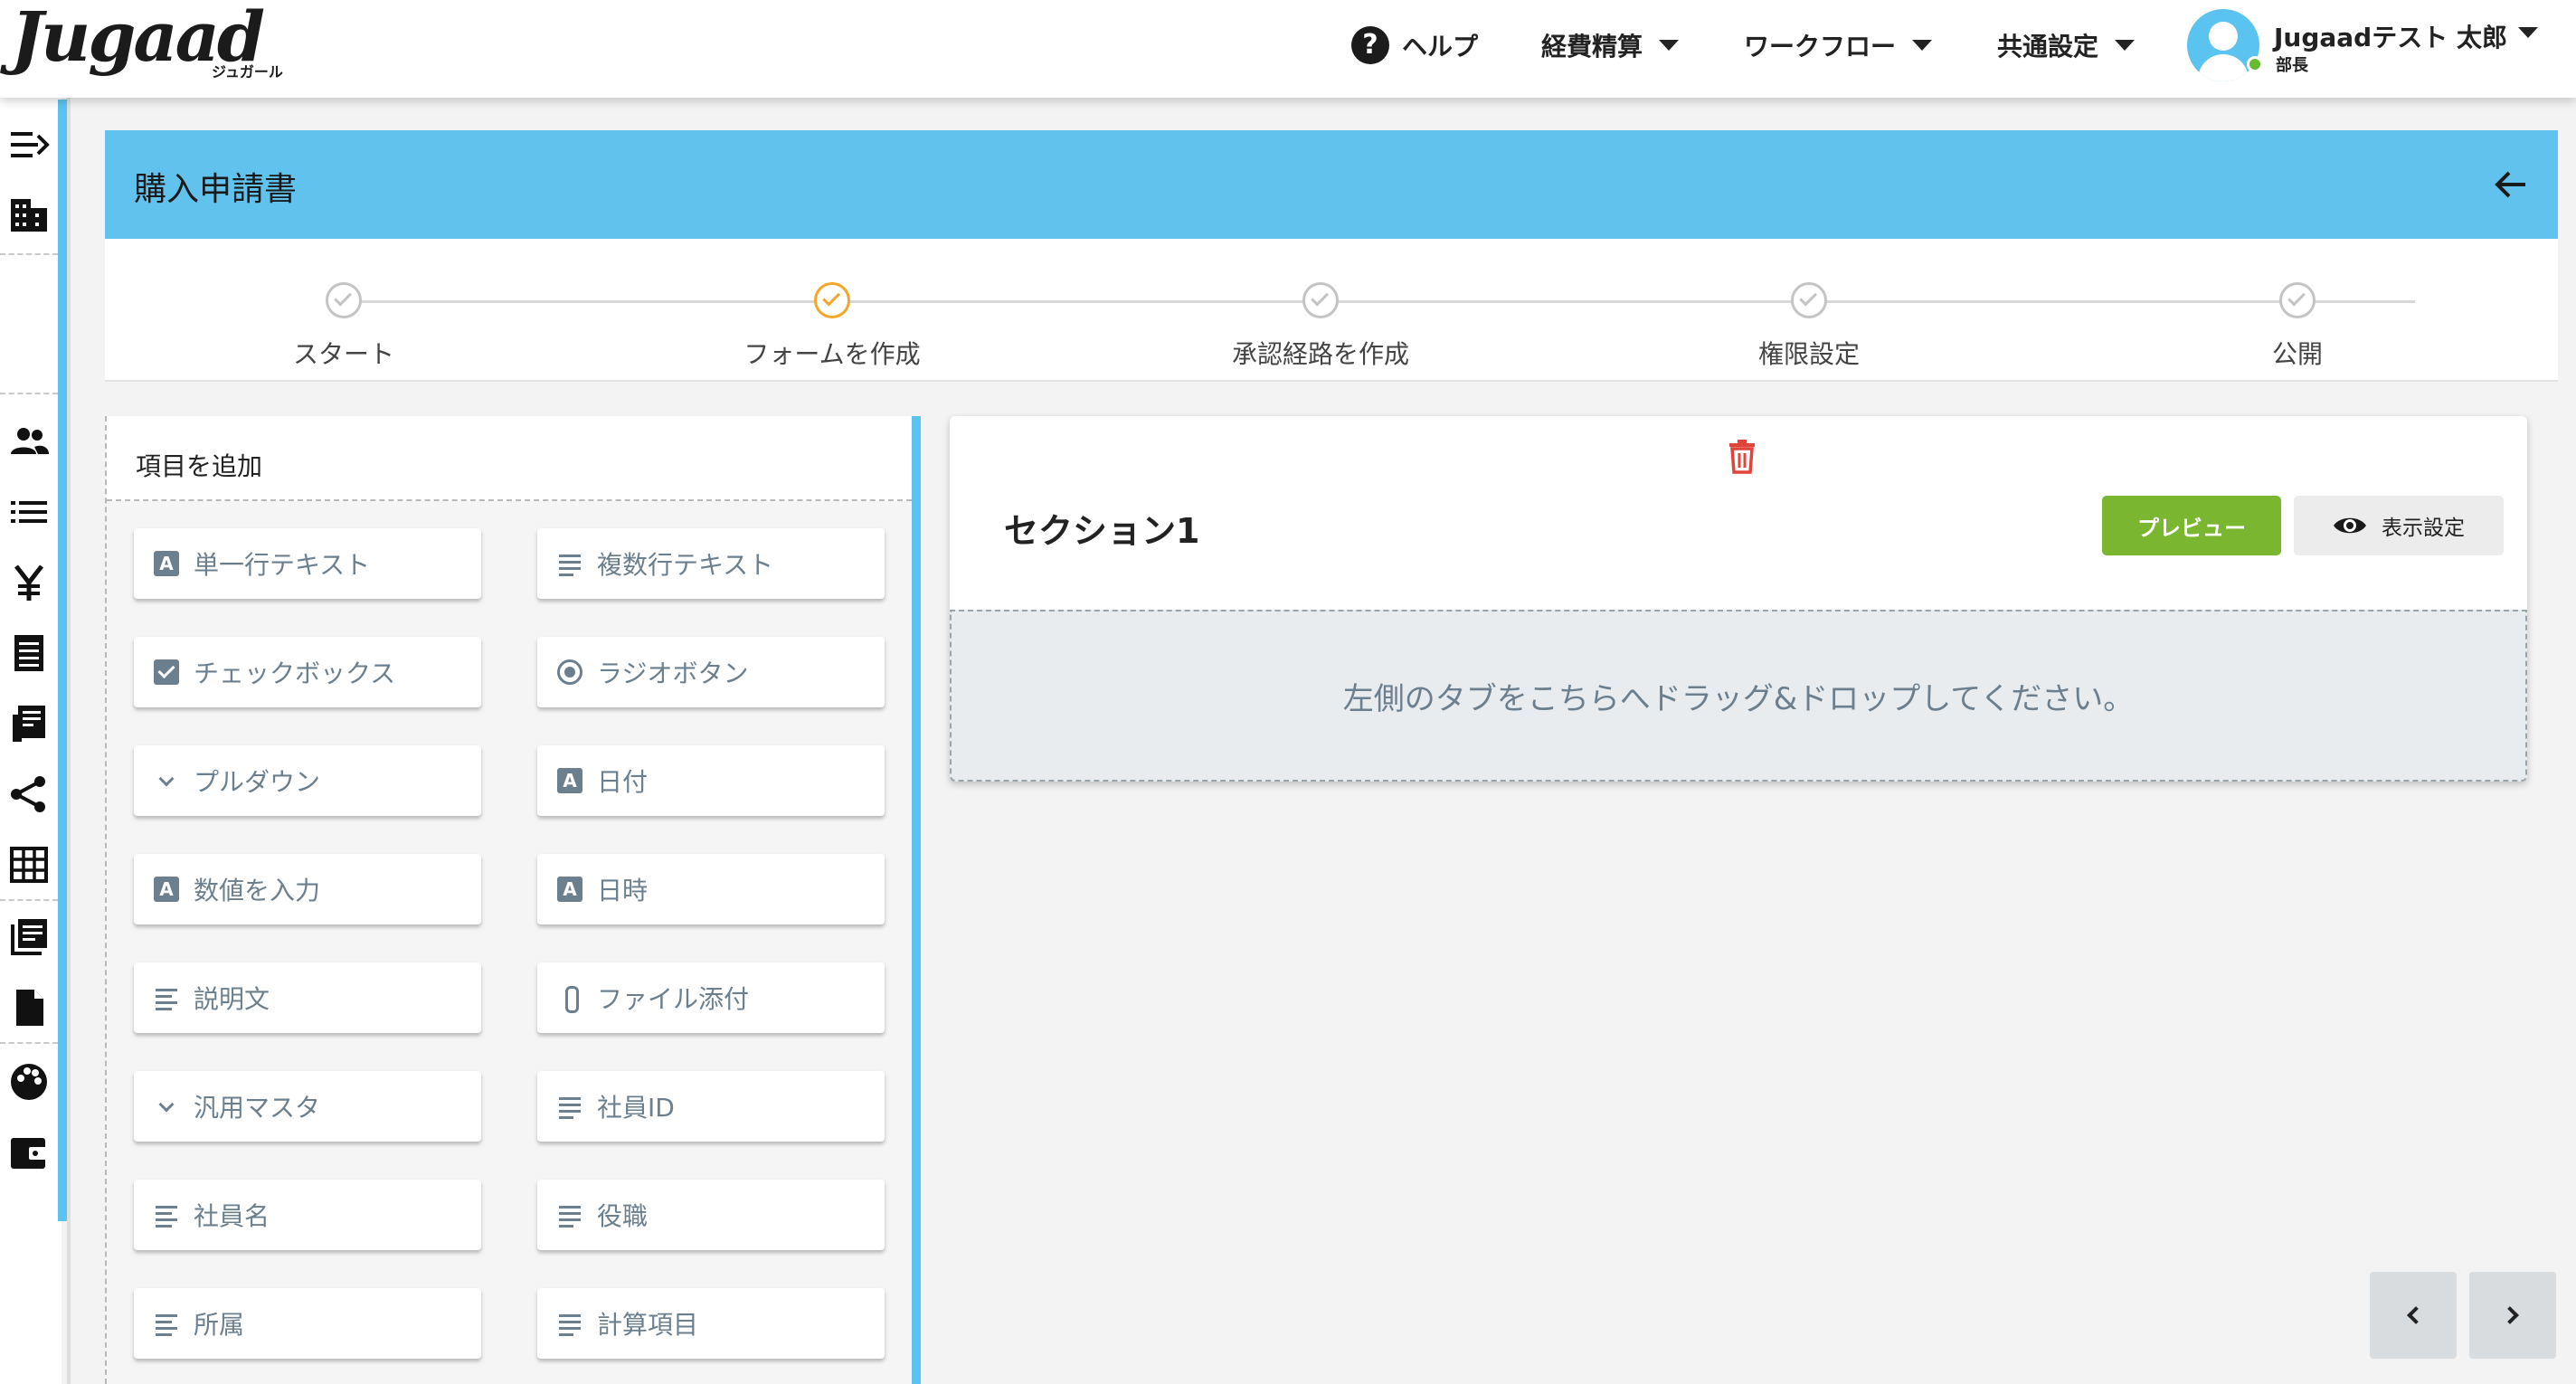 The width and height of the screenshot is (2576, 1384). Describe the element at coordinates (344, 326) in the screenshot. I see `step-start: スタート` at that location.